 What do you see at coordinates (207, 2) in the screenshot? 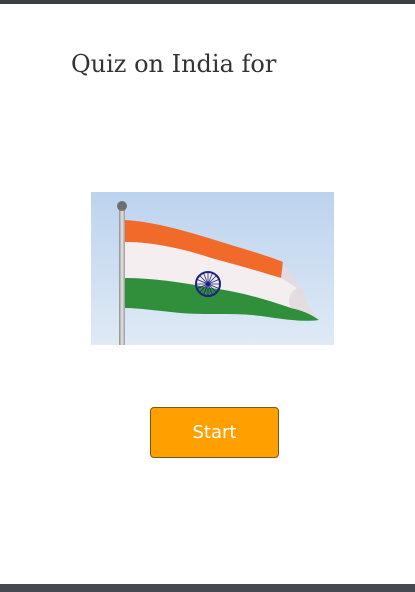
I see `status-bar-edge` at bounding box center [207, 2].